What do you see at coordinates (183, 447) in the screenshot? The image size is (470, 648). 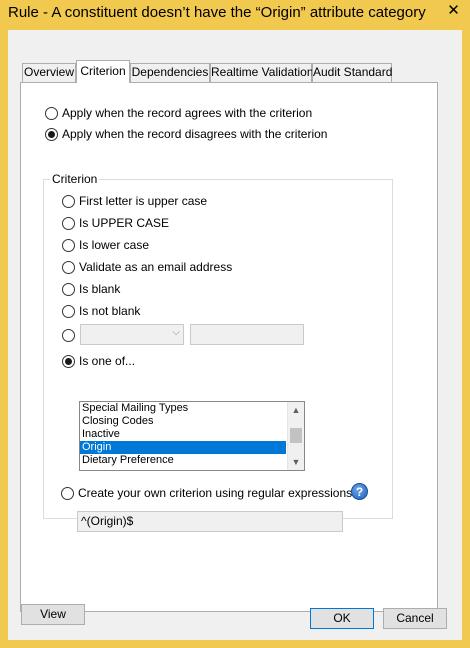 I see `list-item-selected: Origin` at bounding box center [183, 447].